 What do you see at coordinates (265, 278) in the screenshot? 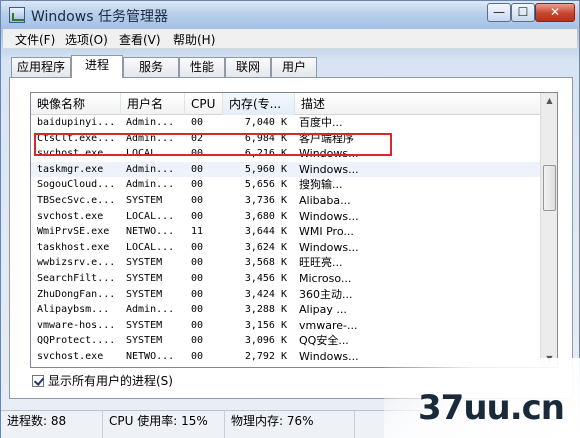
I see `process-memory: 3,456 K` at bounding box center [265, 278].